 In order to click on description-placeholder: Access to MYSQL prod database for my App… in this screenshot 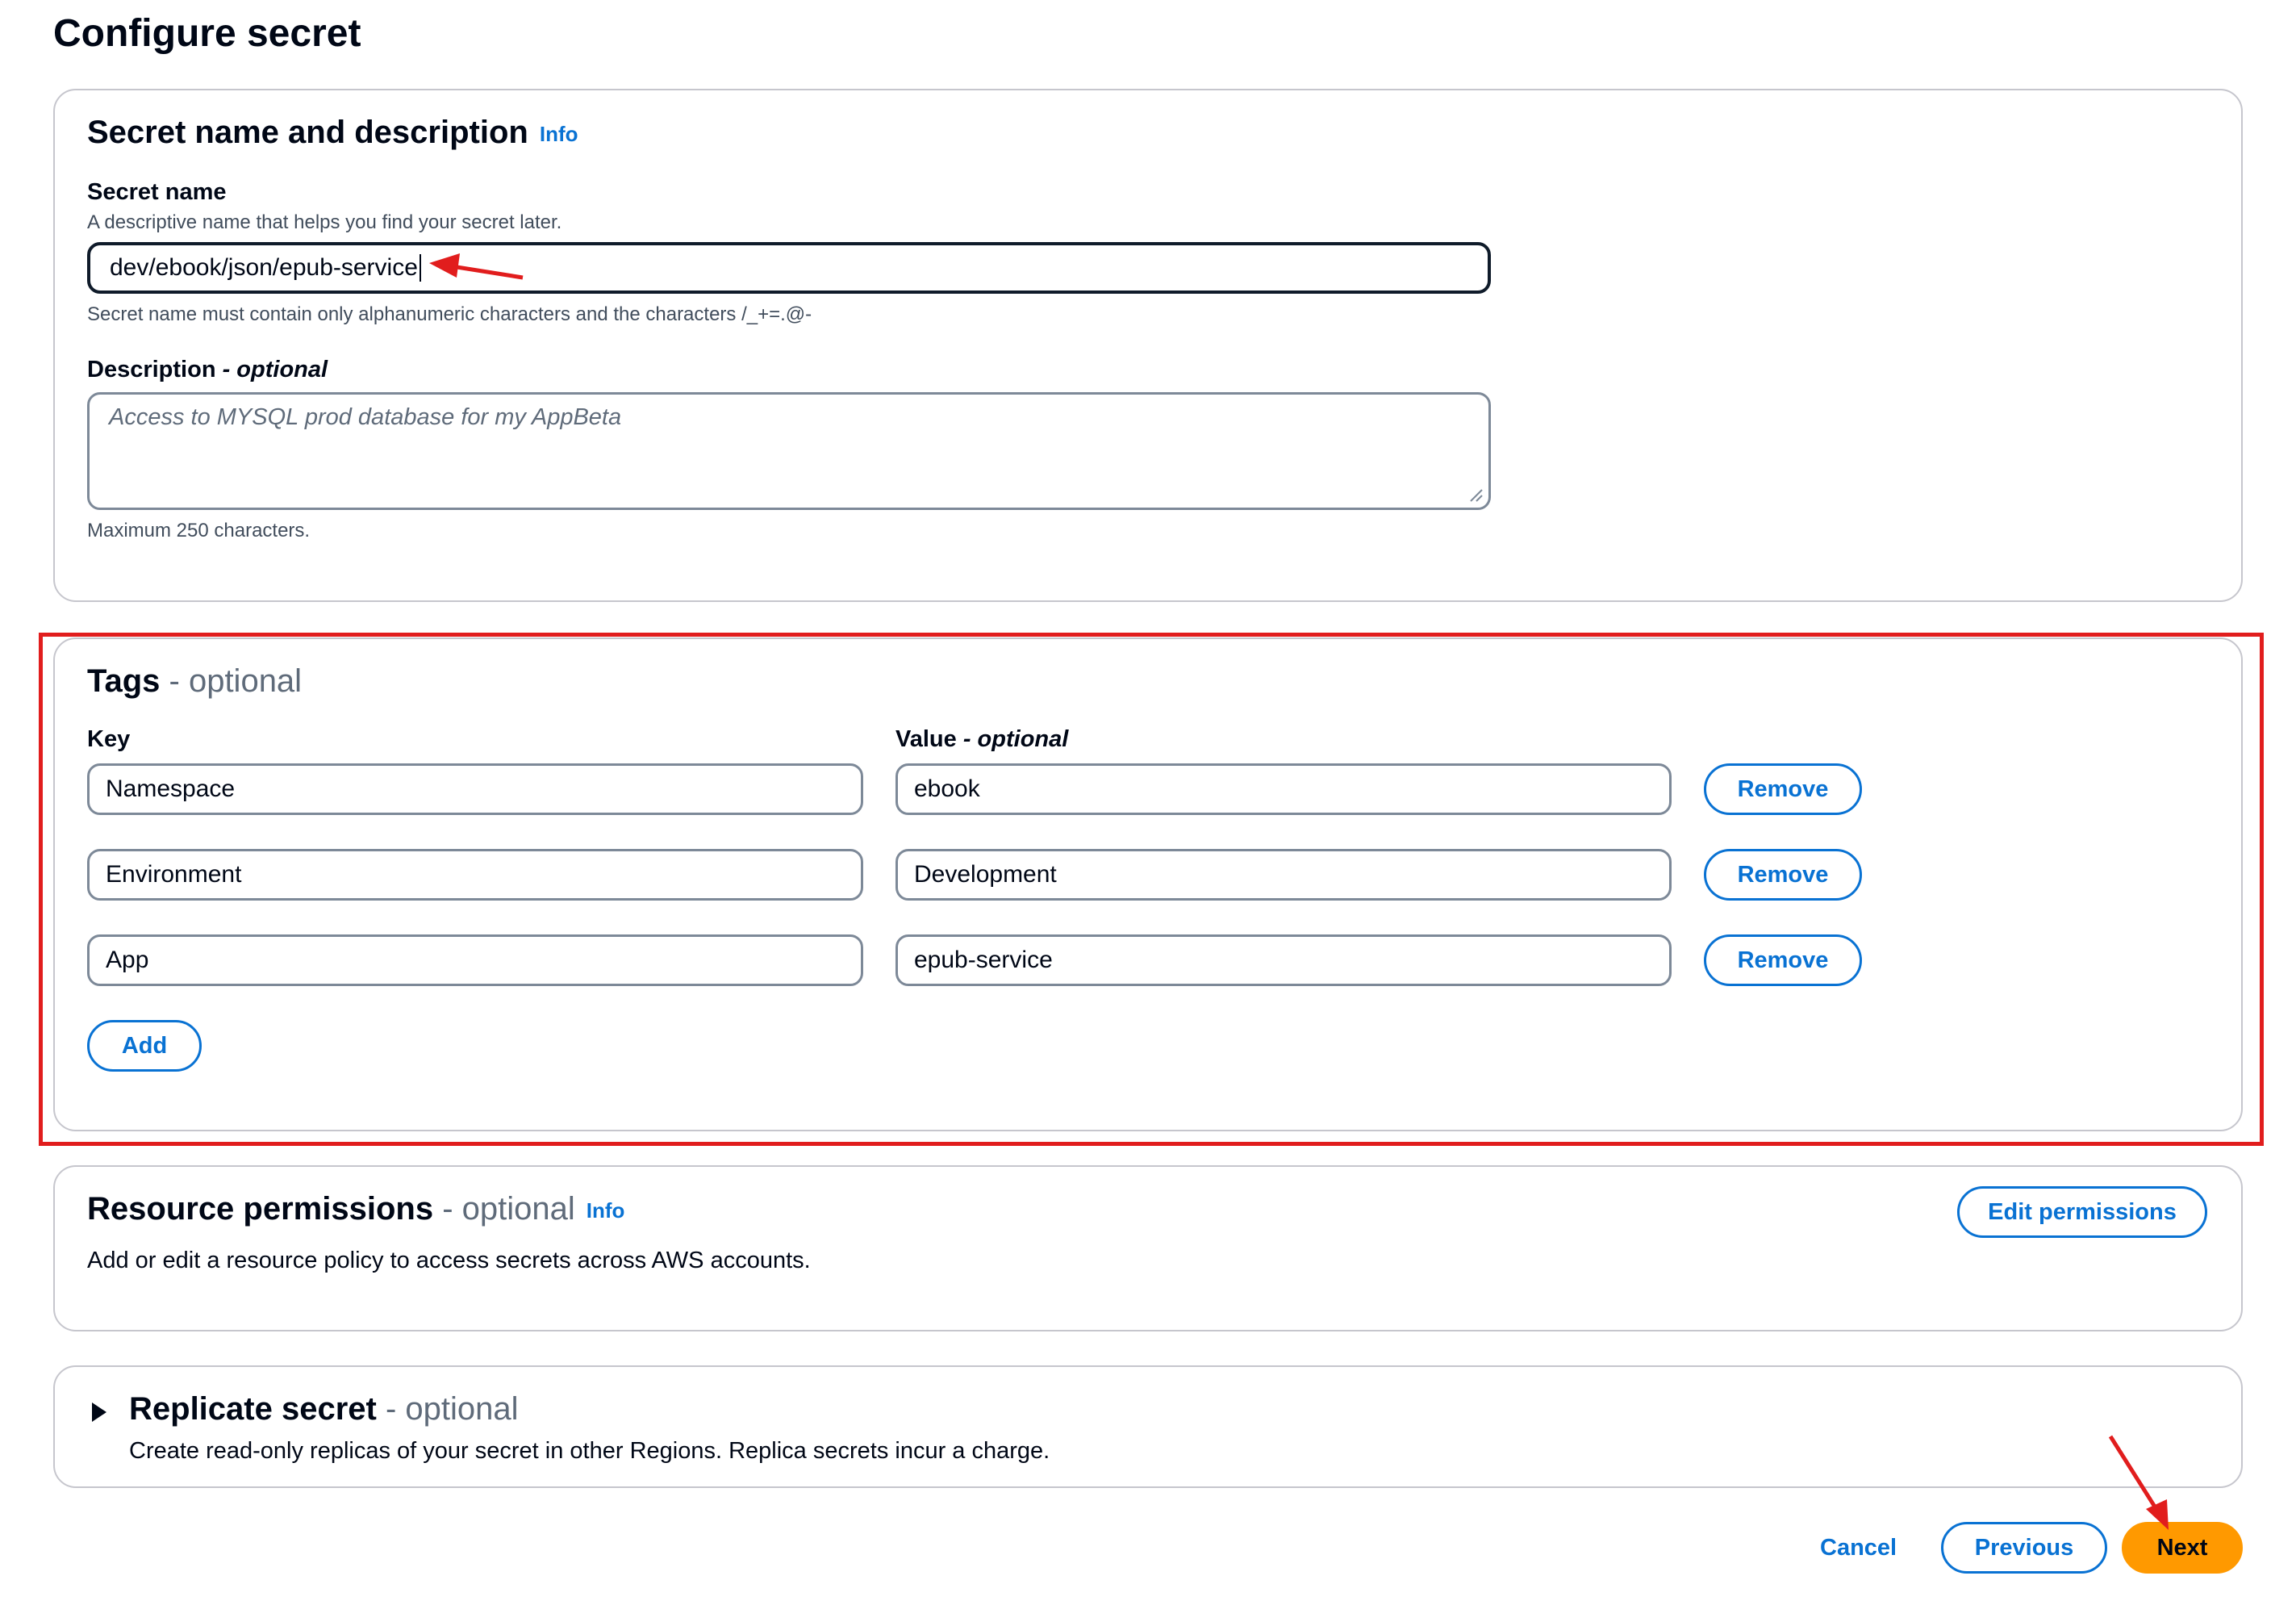, I will do `click(365, 417)`.